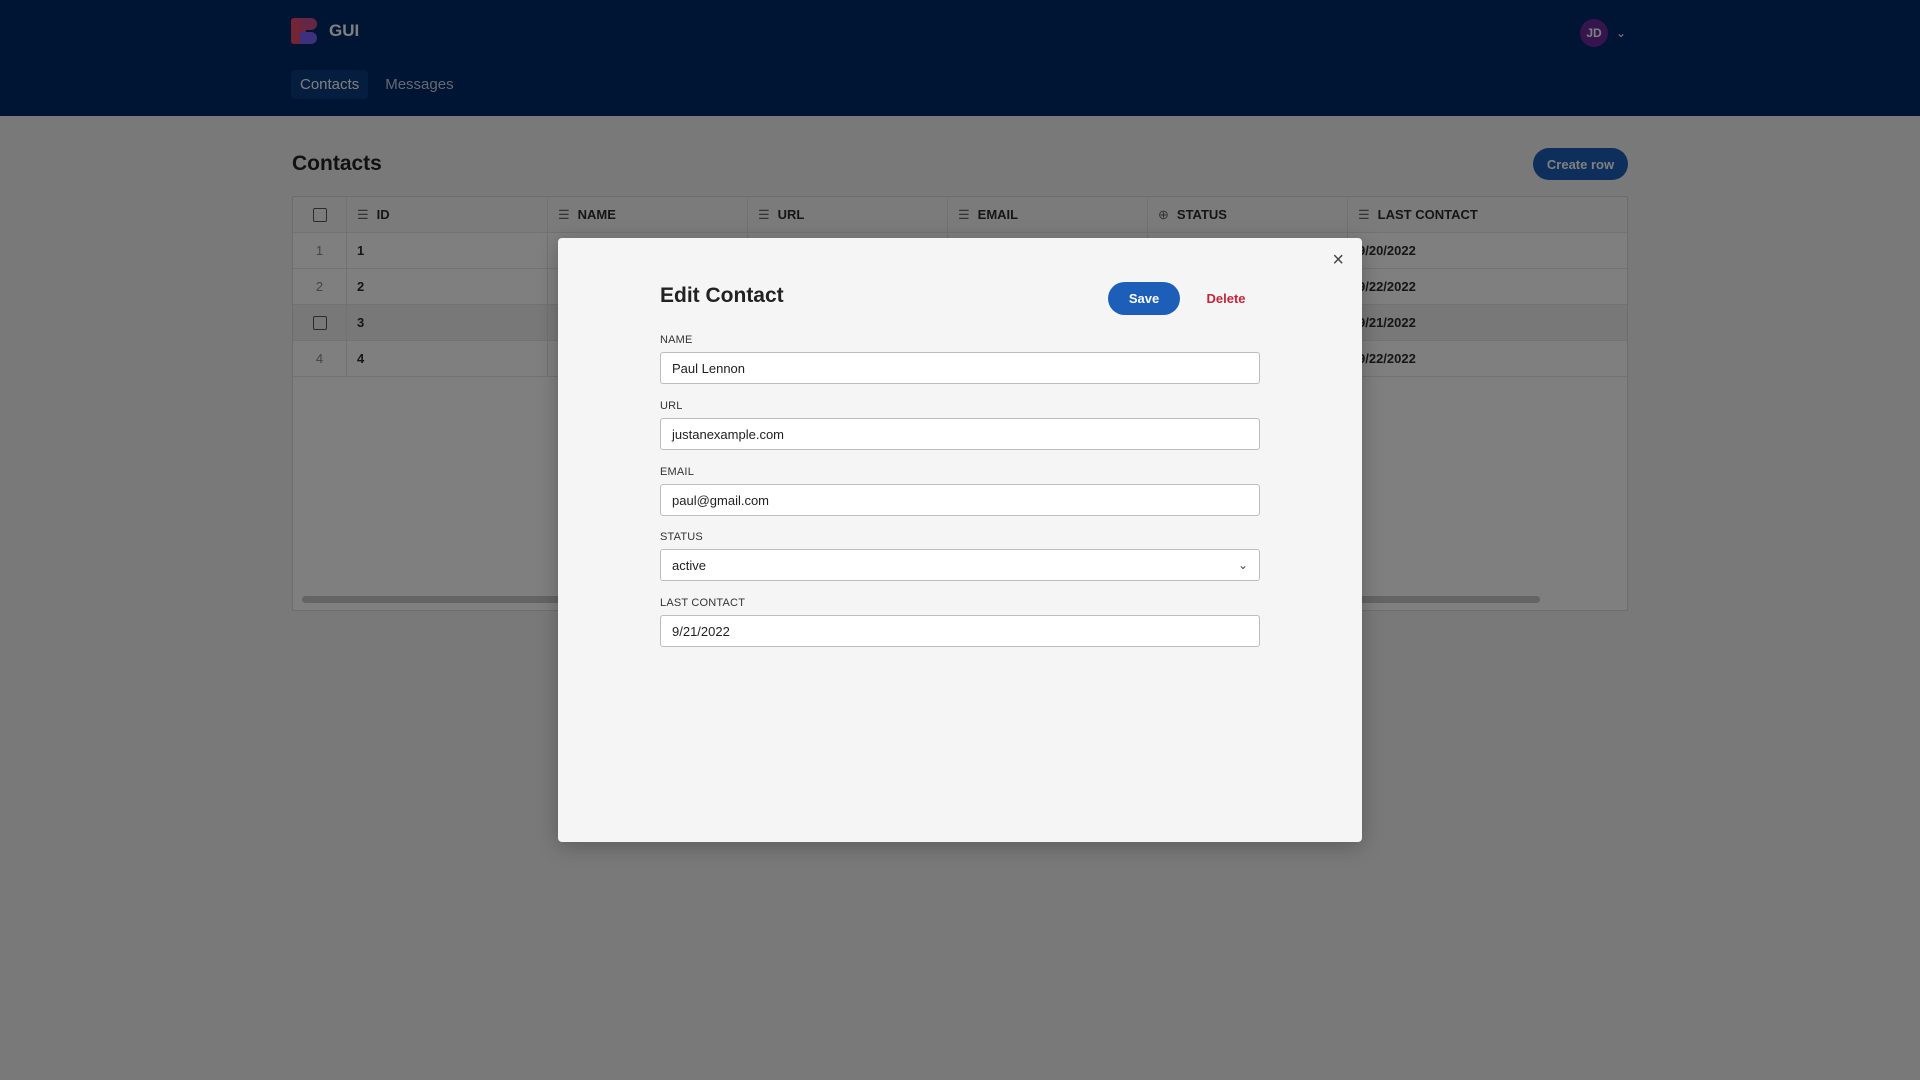  I want to click on last-contact-input: 9/21/2022, so click(960, 631).